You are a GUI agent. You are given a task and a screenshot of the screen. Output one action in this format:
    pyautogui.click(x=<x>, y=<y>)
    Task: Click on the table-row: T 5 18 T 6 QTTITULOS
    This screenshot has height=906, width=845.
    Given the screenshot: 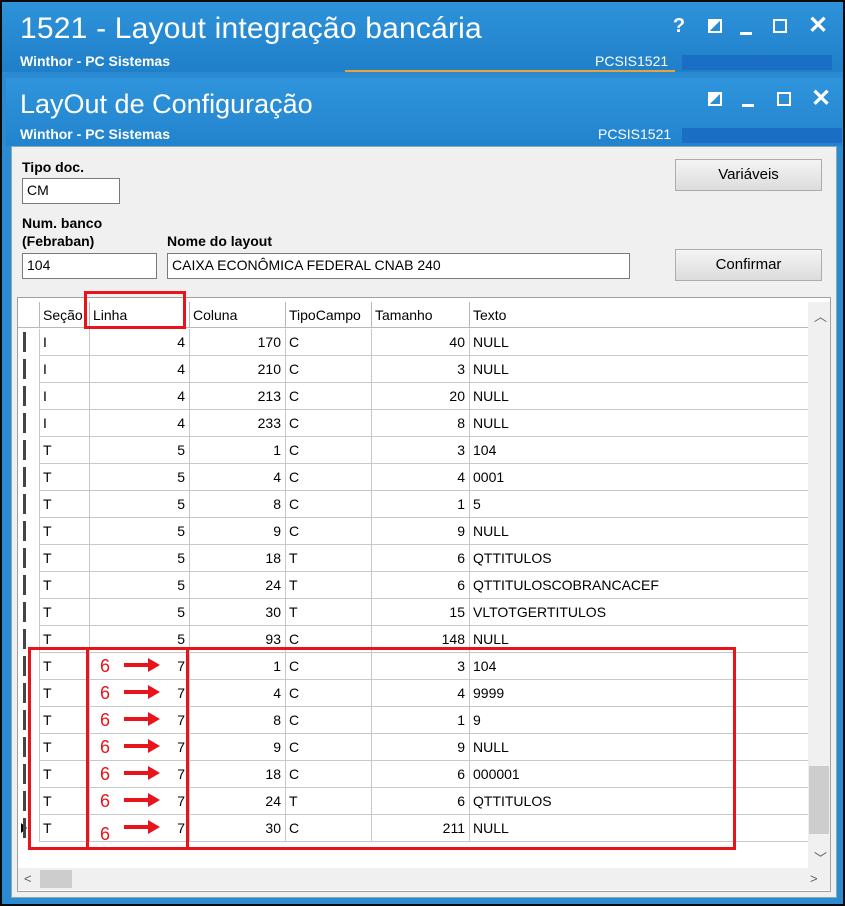 What is the action you would take?
    pyautogui.click(x=413, y=558)
    